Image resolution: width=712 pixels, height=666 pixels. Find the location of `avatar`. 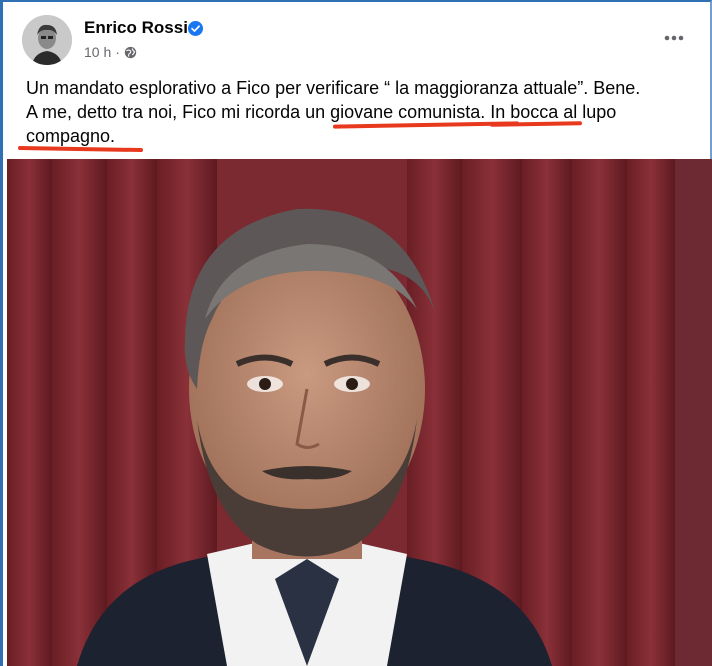

avatar is located at coordinates (47, 40).